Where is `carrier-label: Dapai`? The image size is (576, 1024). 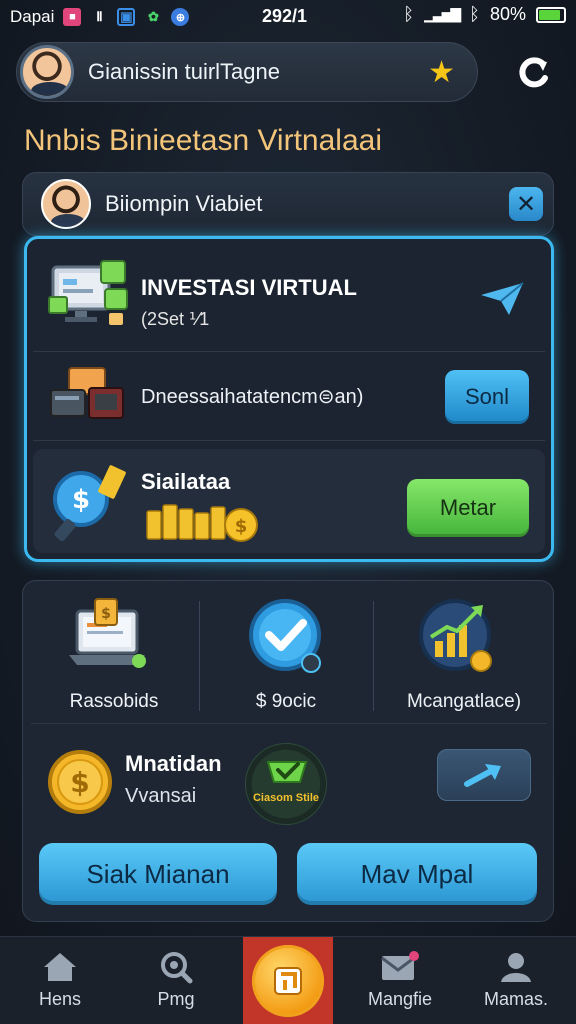
carrier-label: Dapai is located at coordinates (32, 16).